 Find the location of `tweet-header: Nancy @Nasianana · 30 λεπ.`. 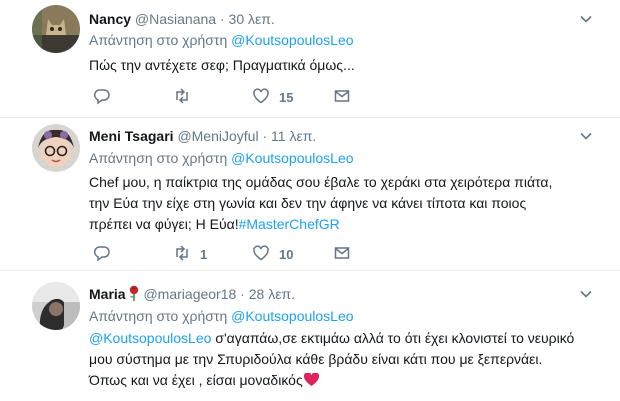

tweet-header: Nancy @Nasianana · 30 λεπ. is located at coordinates (182, 19).